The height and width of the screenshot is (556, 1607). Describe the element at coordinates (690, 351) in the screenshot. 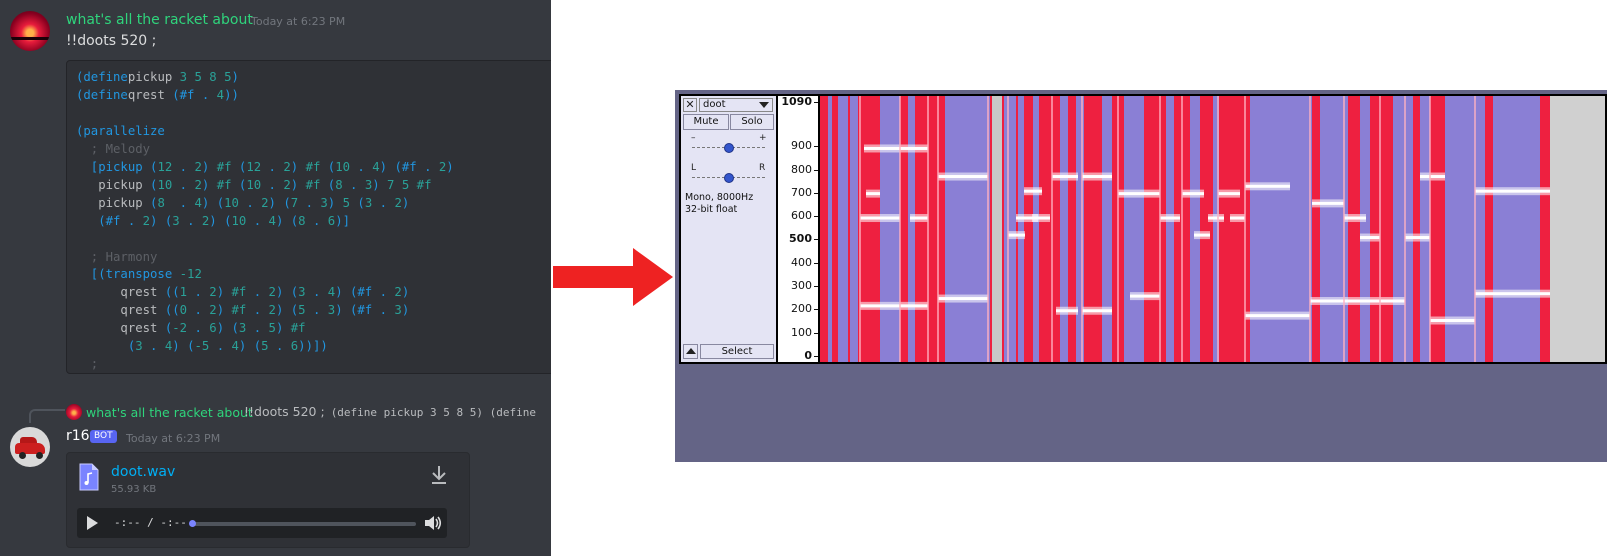

I see `collapse-track-button` at that location.